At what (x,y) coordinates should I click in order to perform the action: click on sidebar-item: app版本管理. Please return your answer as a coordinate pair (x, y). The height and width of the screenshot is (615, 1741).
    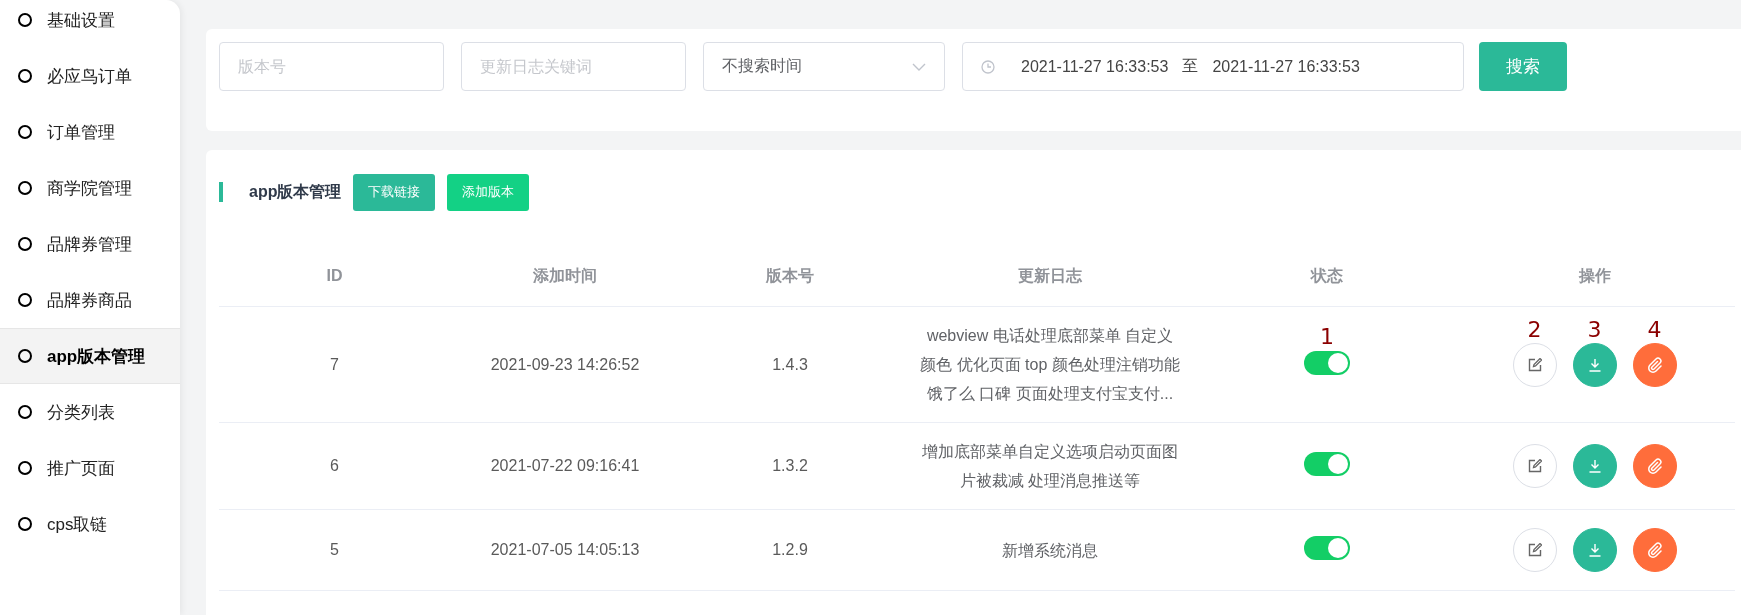
    Looking at the image, I should click on (90, 356).